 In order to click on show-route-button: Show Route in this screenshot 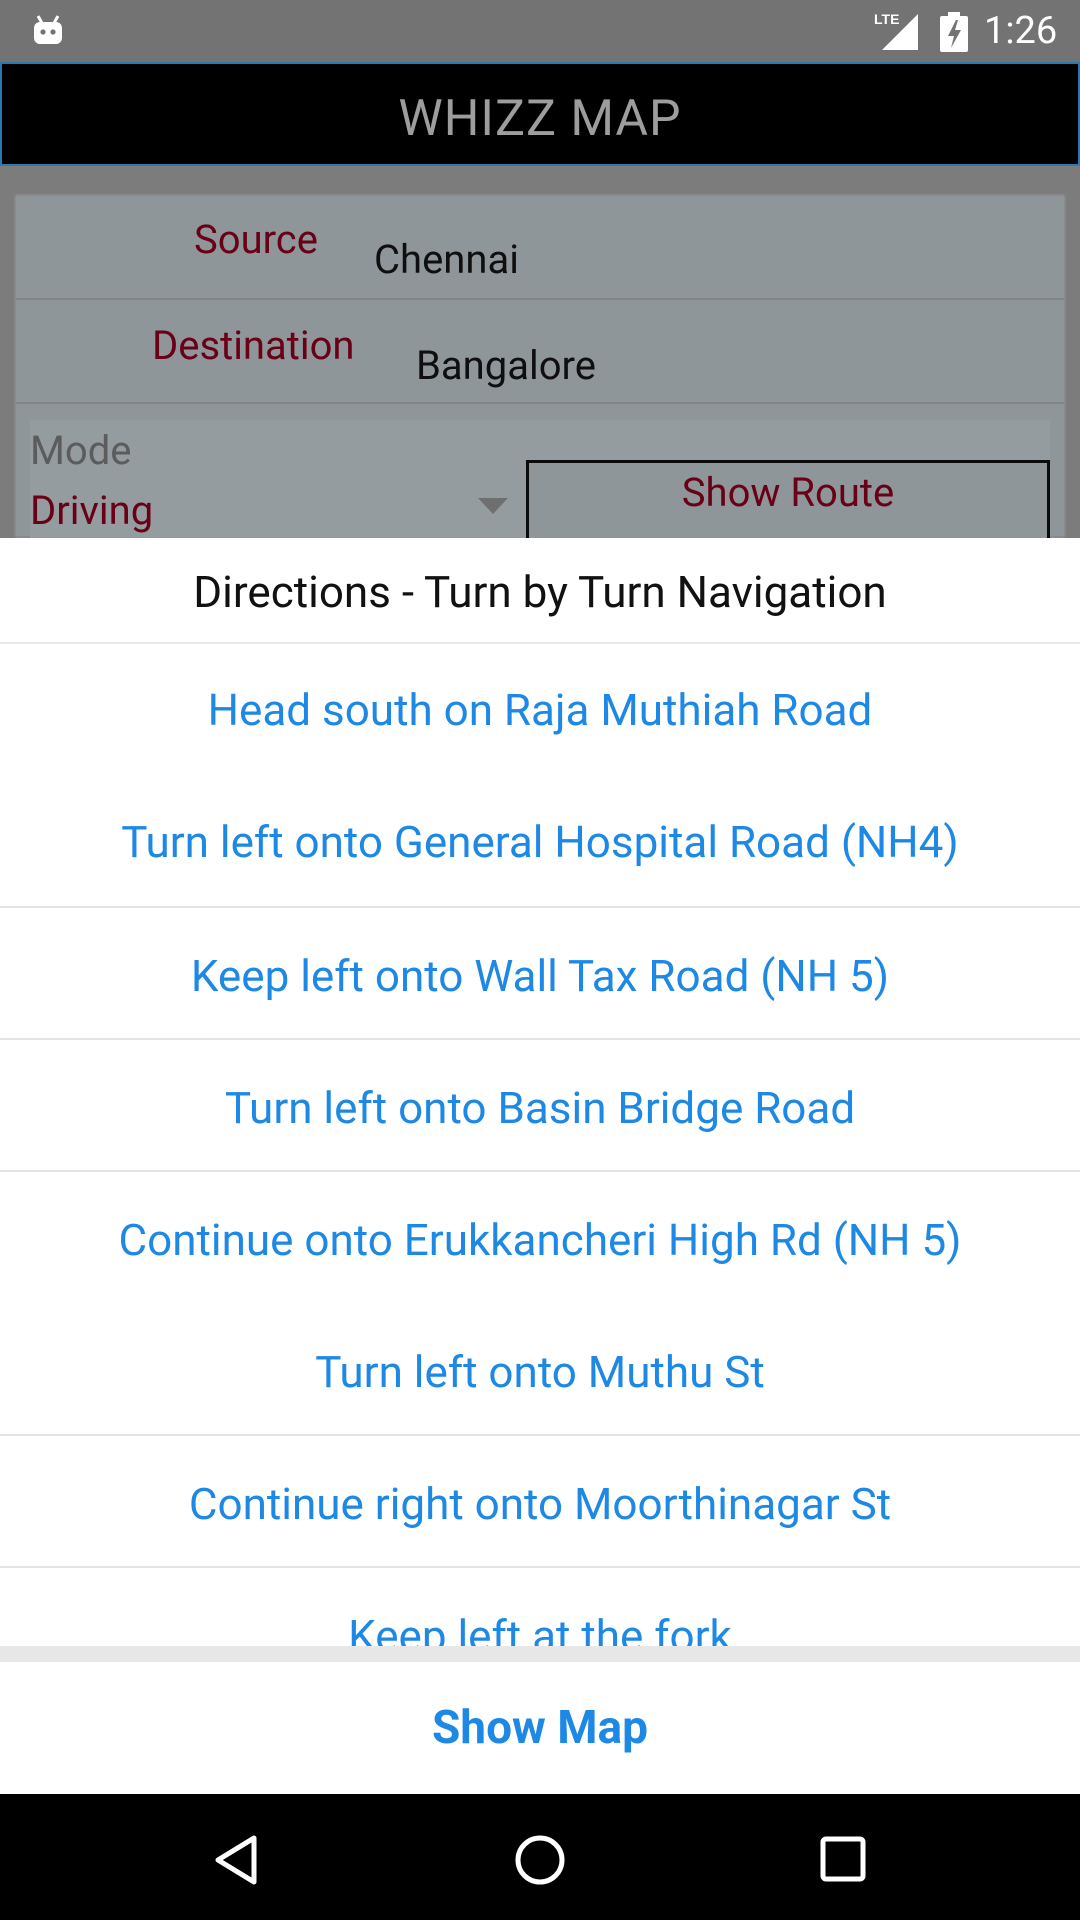, I will do `click(788, 499)`.